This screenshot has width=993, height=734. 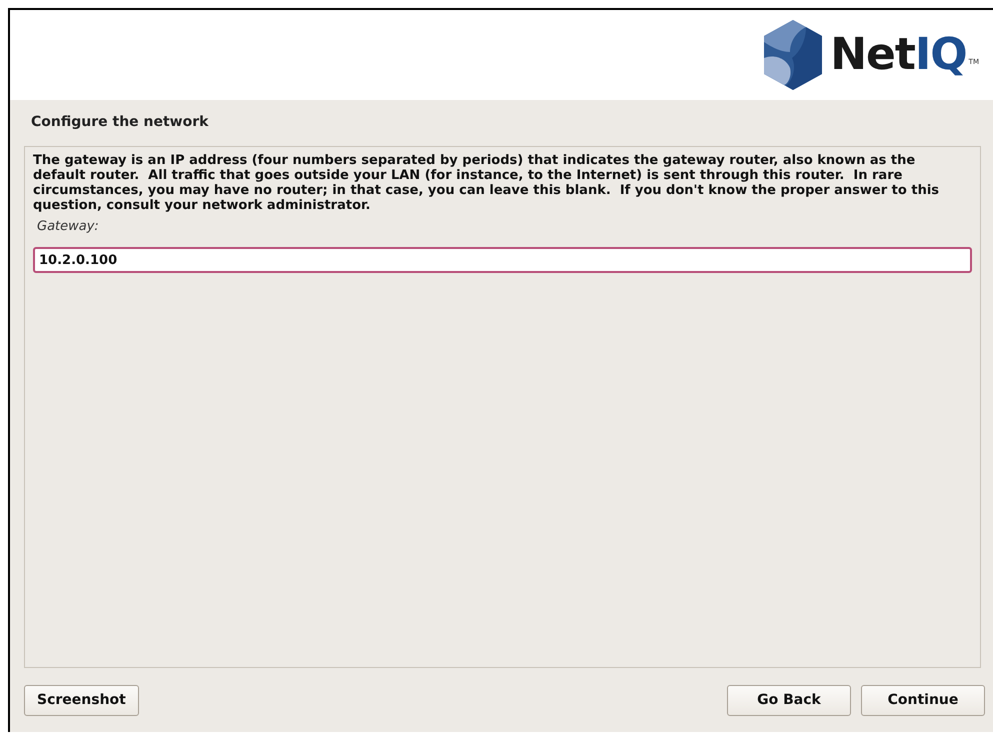 What do you see at coordinates (120, 123) in the screenshot?
I see `page-title: Configure the network` at bounding box center [120, 123].